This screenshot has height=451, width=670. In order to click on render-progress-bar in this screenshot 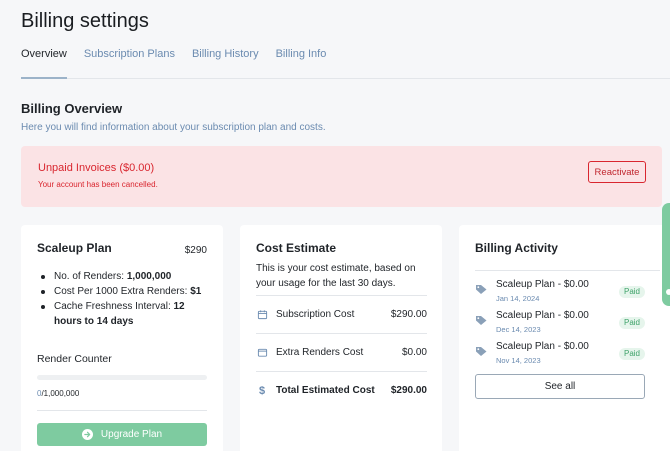, I will do `click(122, 377)`.